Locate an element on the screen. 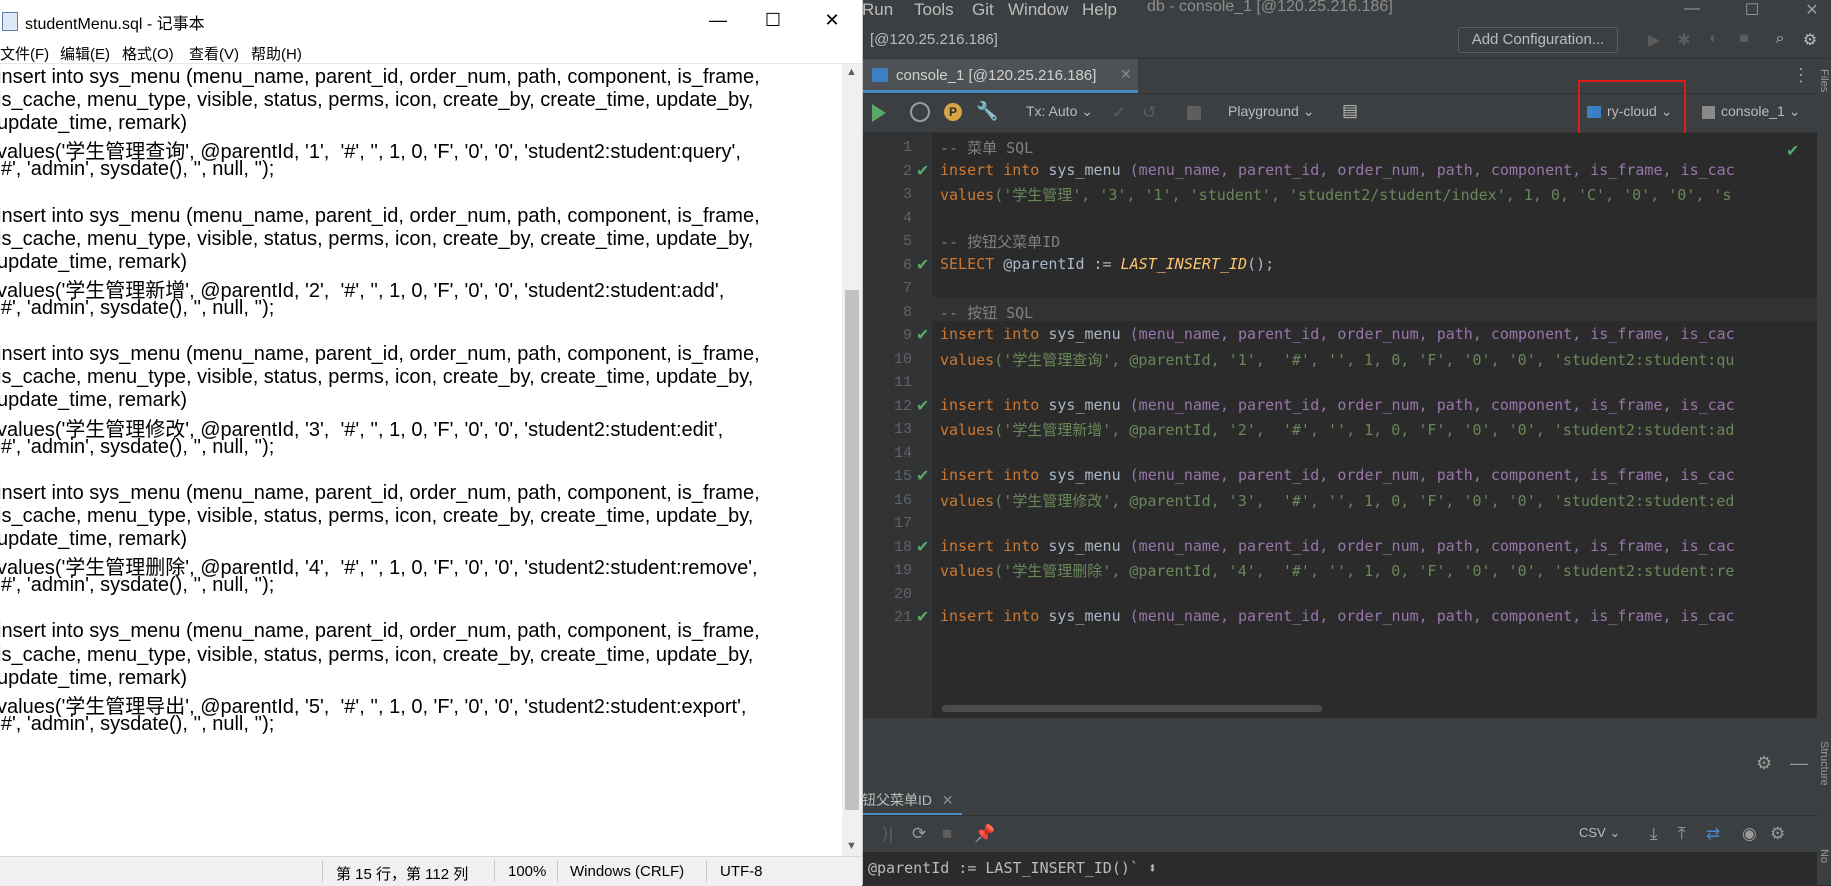 This screenshot has height=886, width=1831. tab-console-1: console_1 [@120.25.216.186] ✕ is located at coordinates (1000, 76).